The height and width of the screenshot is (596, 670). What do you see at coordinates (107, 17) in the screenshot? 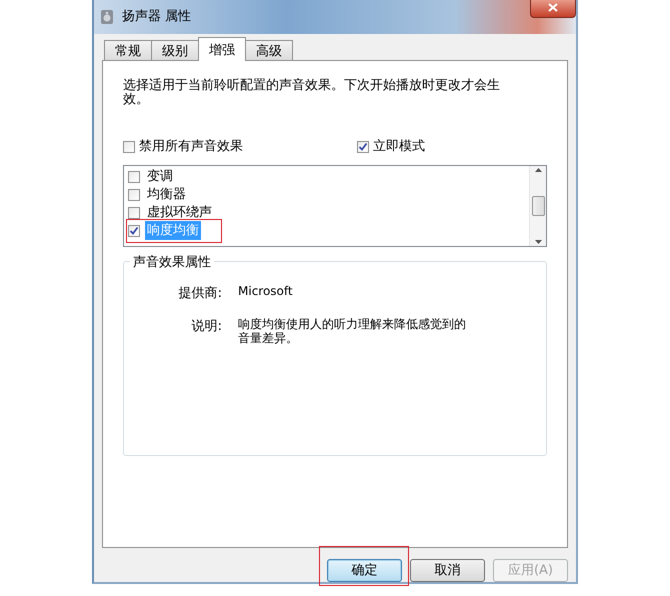
I see `speaker-icon` at bounding box center [107, 17].